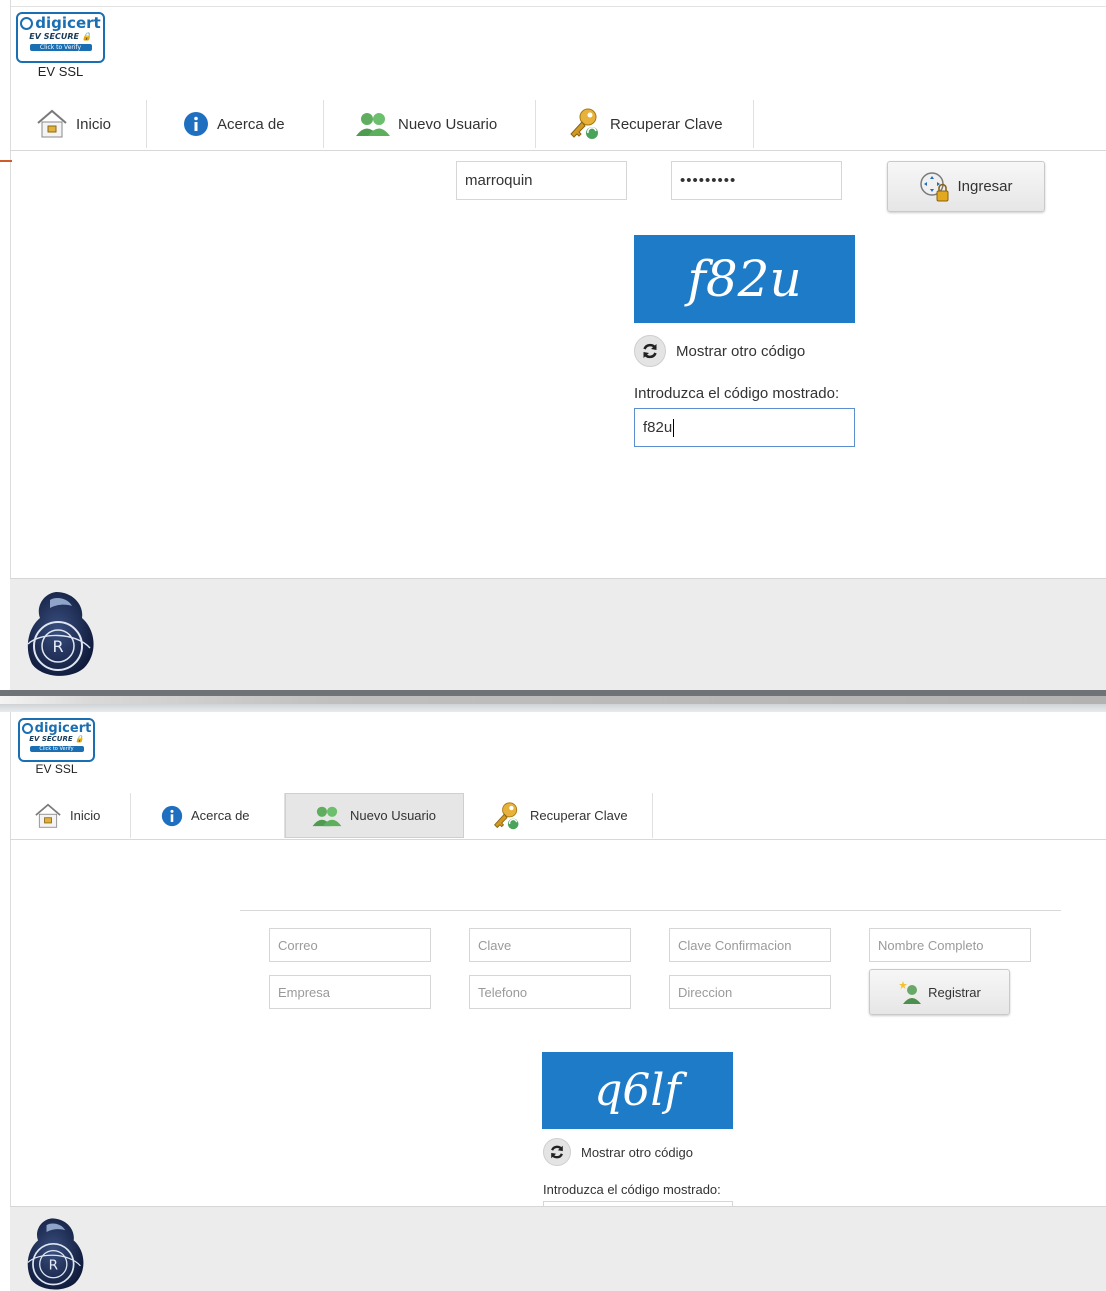 The width and height of the screenshot is (1106, 1291). Describe the element at coordinates (950, 945) in the screenshot. I see `fullname-field: Nombre Completo` at that location.